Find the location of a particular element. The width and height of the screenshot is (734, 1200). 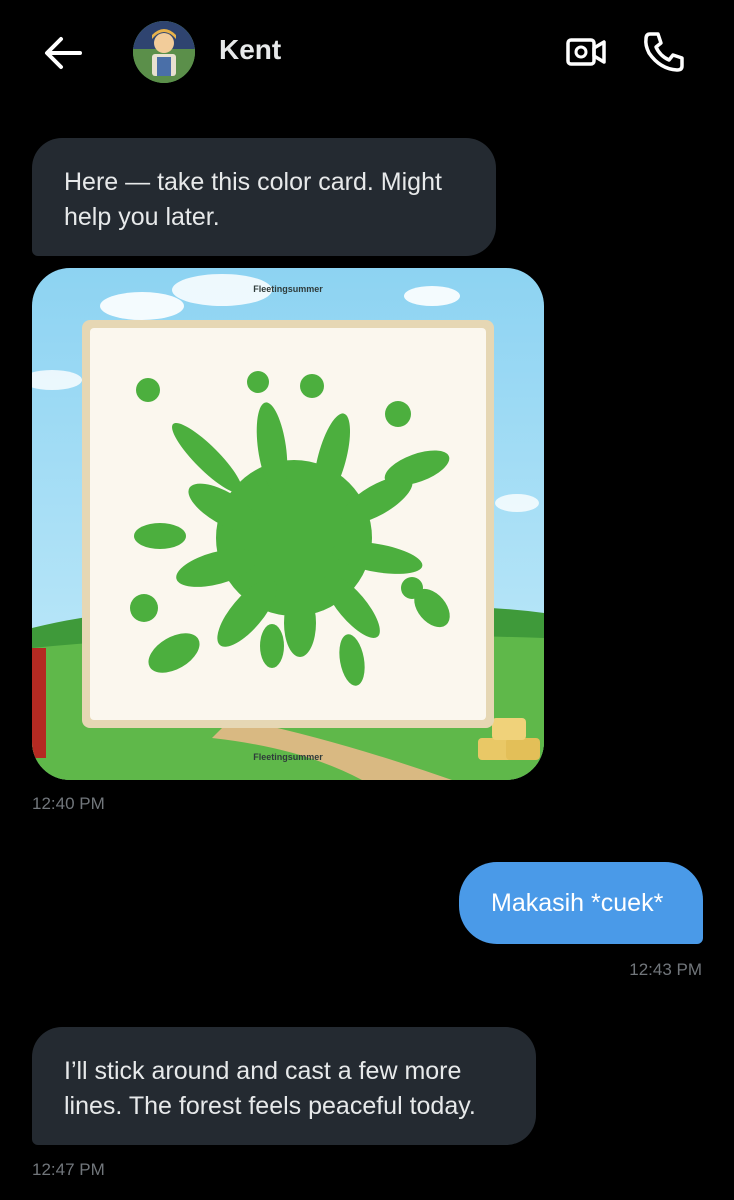

avatar is located at coordinates (164, 52).